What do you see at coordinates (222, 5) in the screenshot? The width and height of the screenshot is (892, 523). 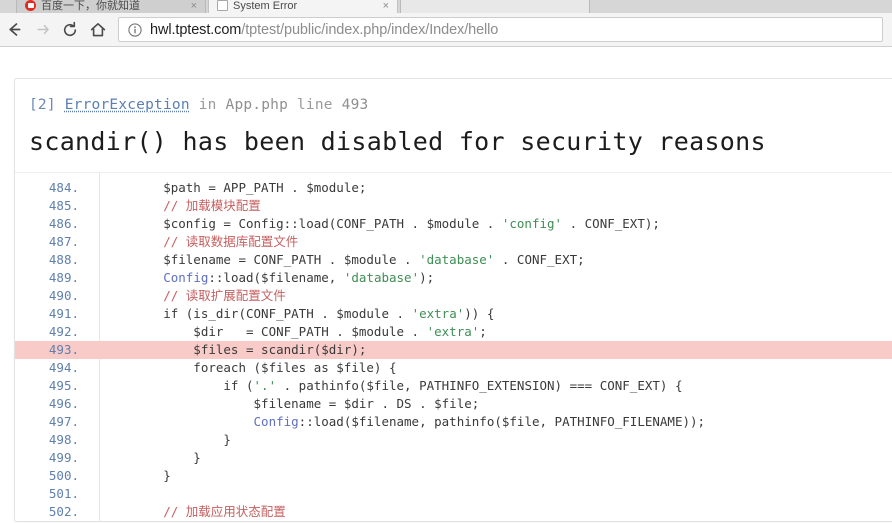 I see `document-favicon` at bounding box center [222, 5].